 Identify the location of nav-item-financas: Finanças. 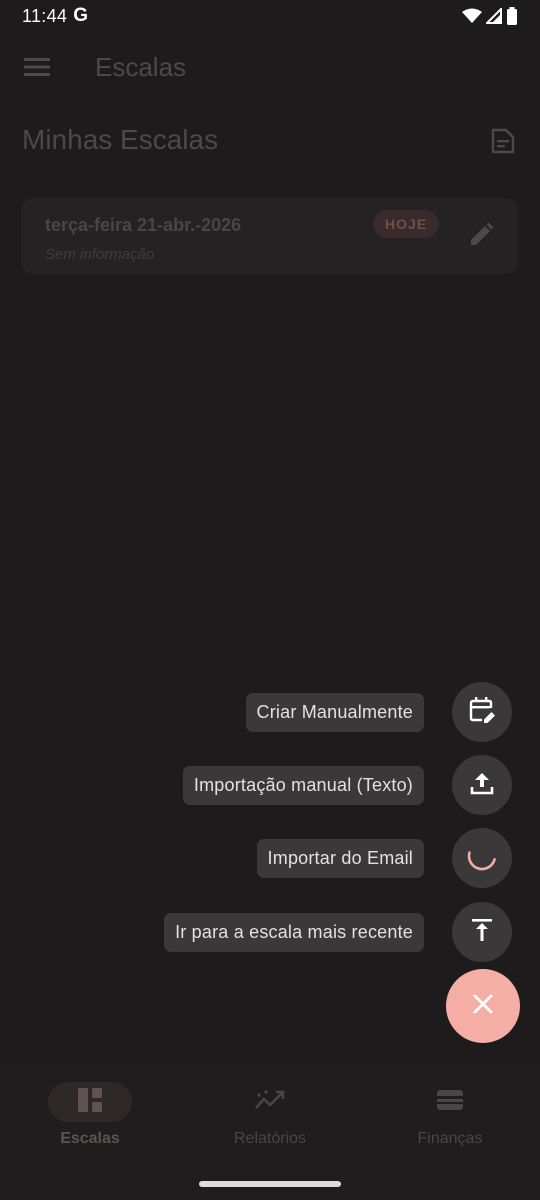
(450, 1115).